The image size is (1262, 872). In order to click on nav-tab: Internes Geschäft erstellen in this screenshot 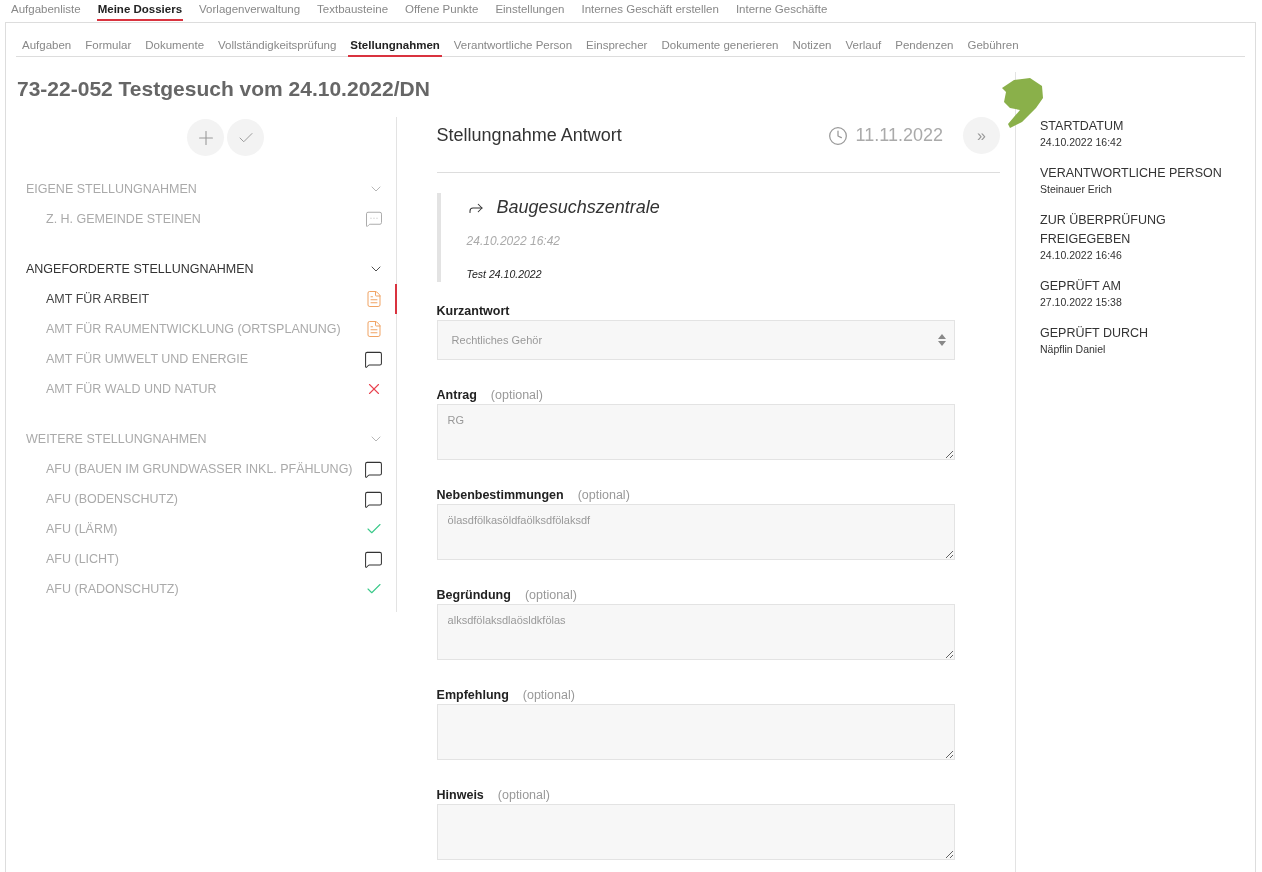, I will do `click(650, 10)`.